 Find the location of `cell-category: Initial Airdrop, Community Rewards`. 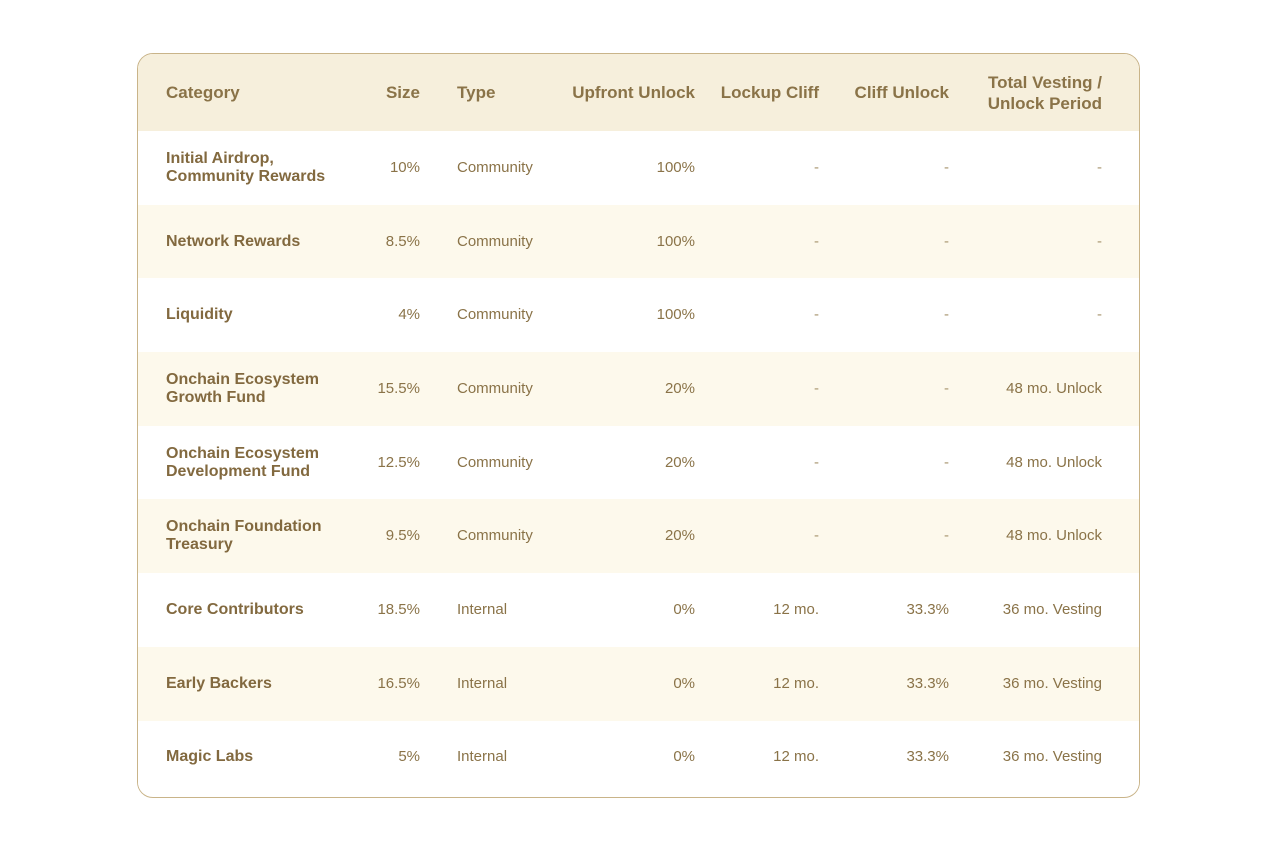

cell-category: Initial Airdrop, Community Rewards is located at coordinates (246, 168).